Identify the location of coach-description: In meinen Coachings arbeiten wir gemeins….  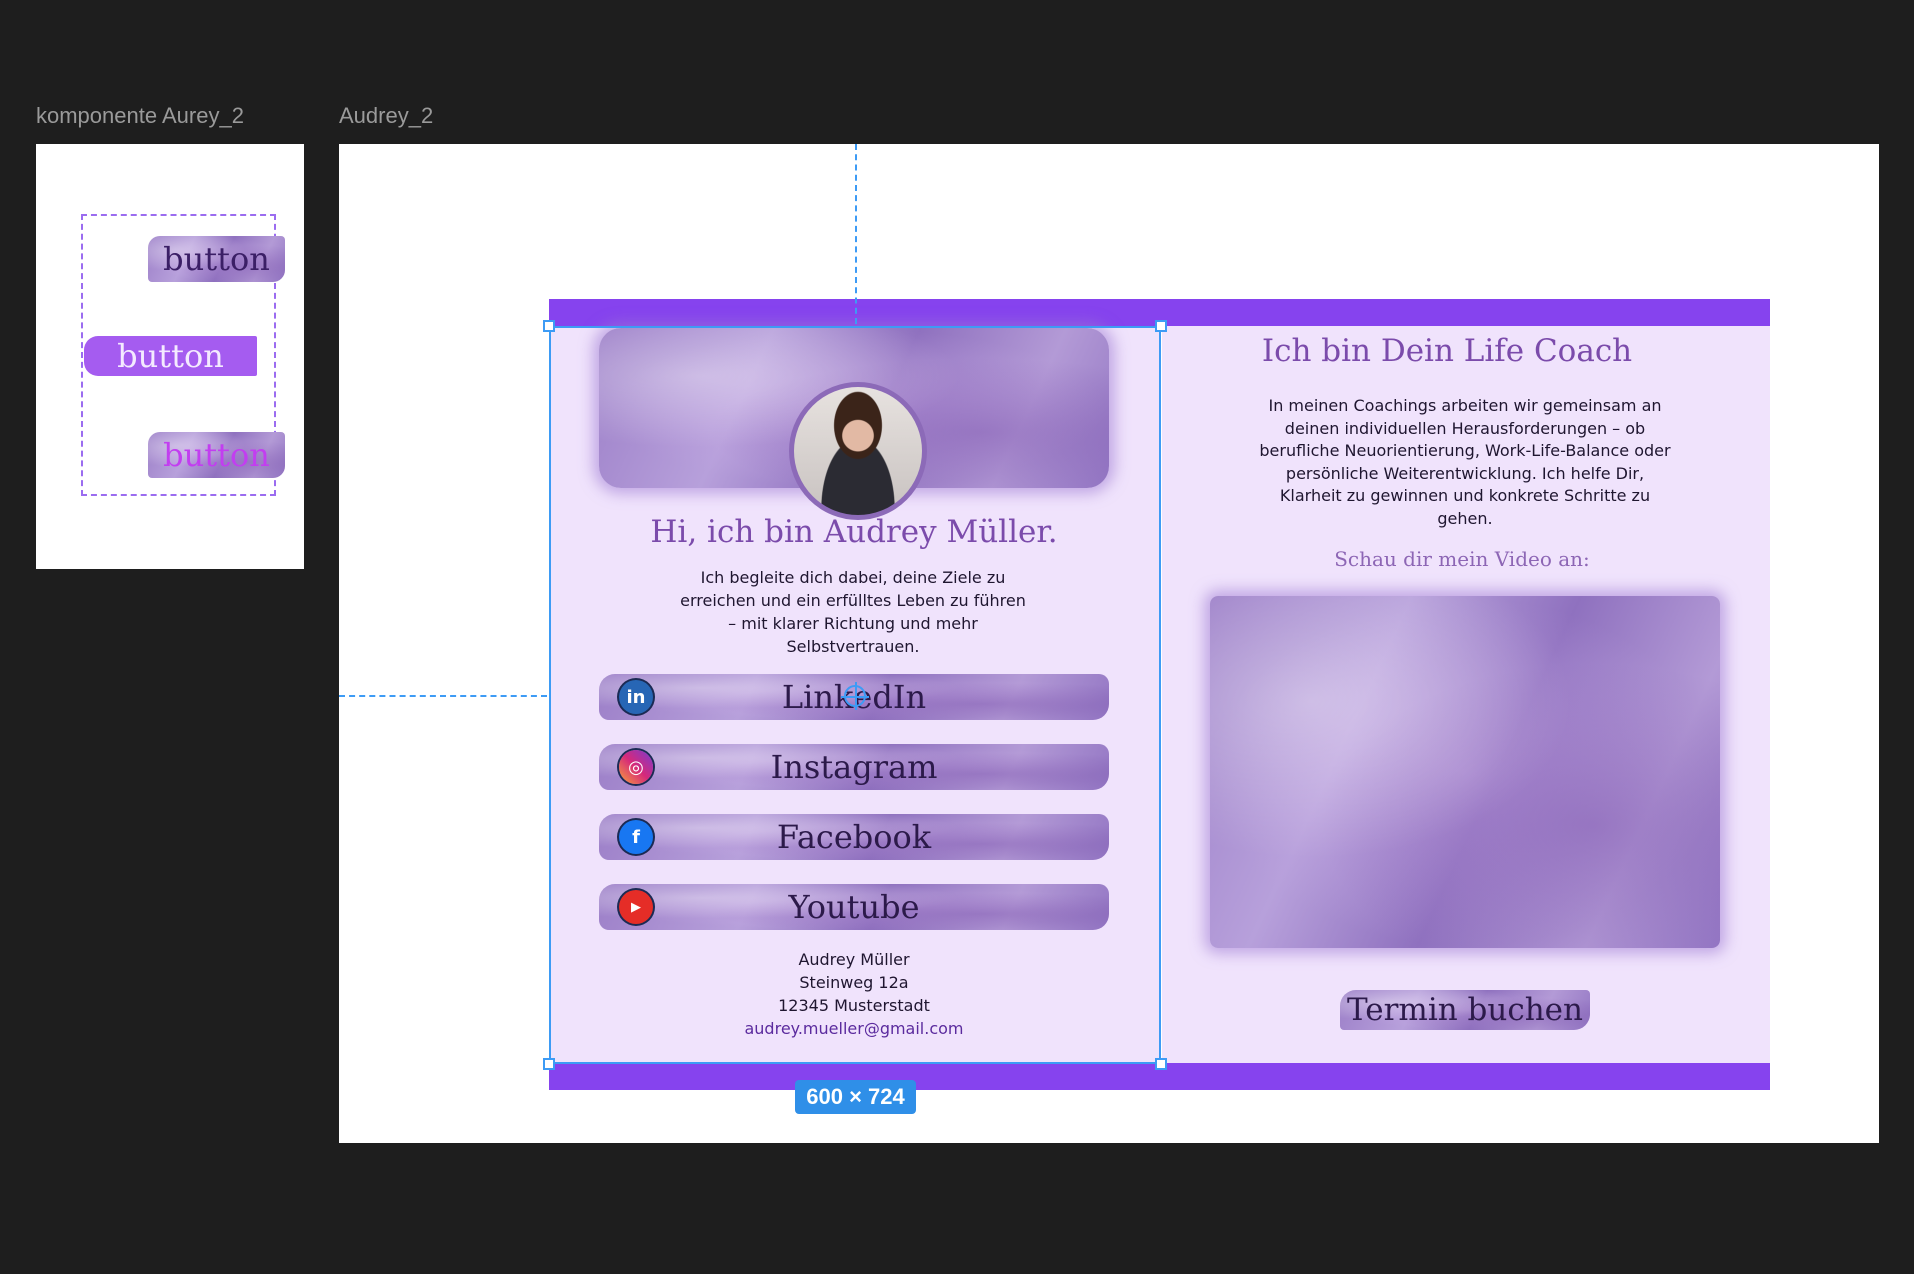
(1465, 462).